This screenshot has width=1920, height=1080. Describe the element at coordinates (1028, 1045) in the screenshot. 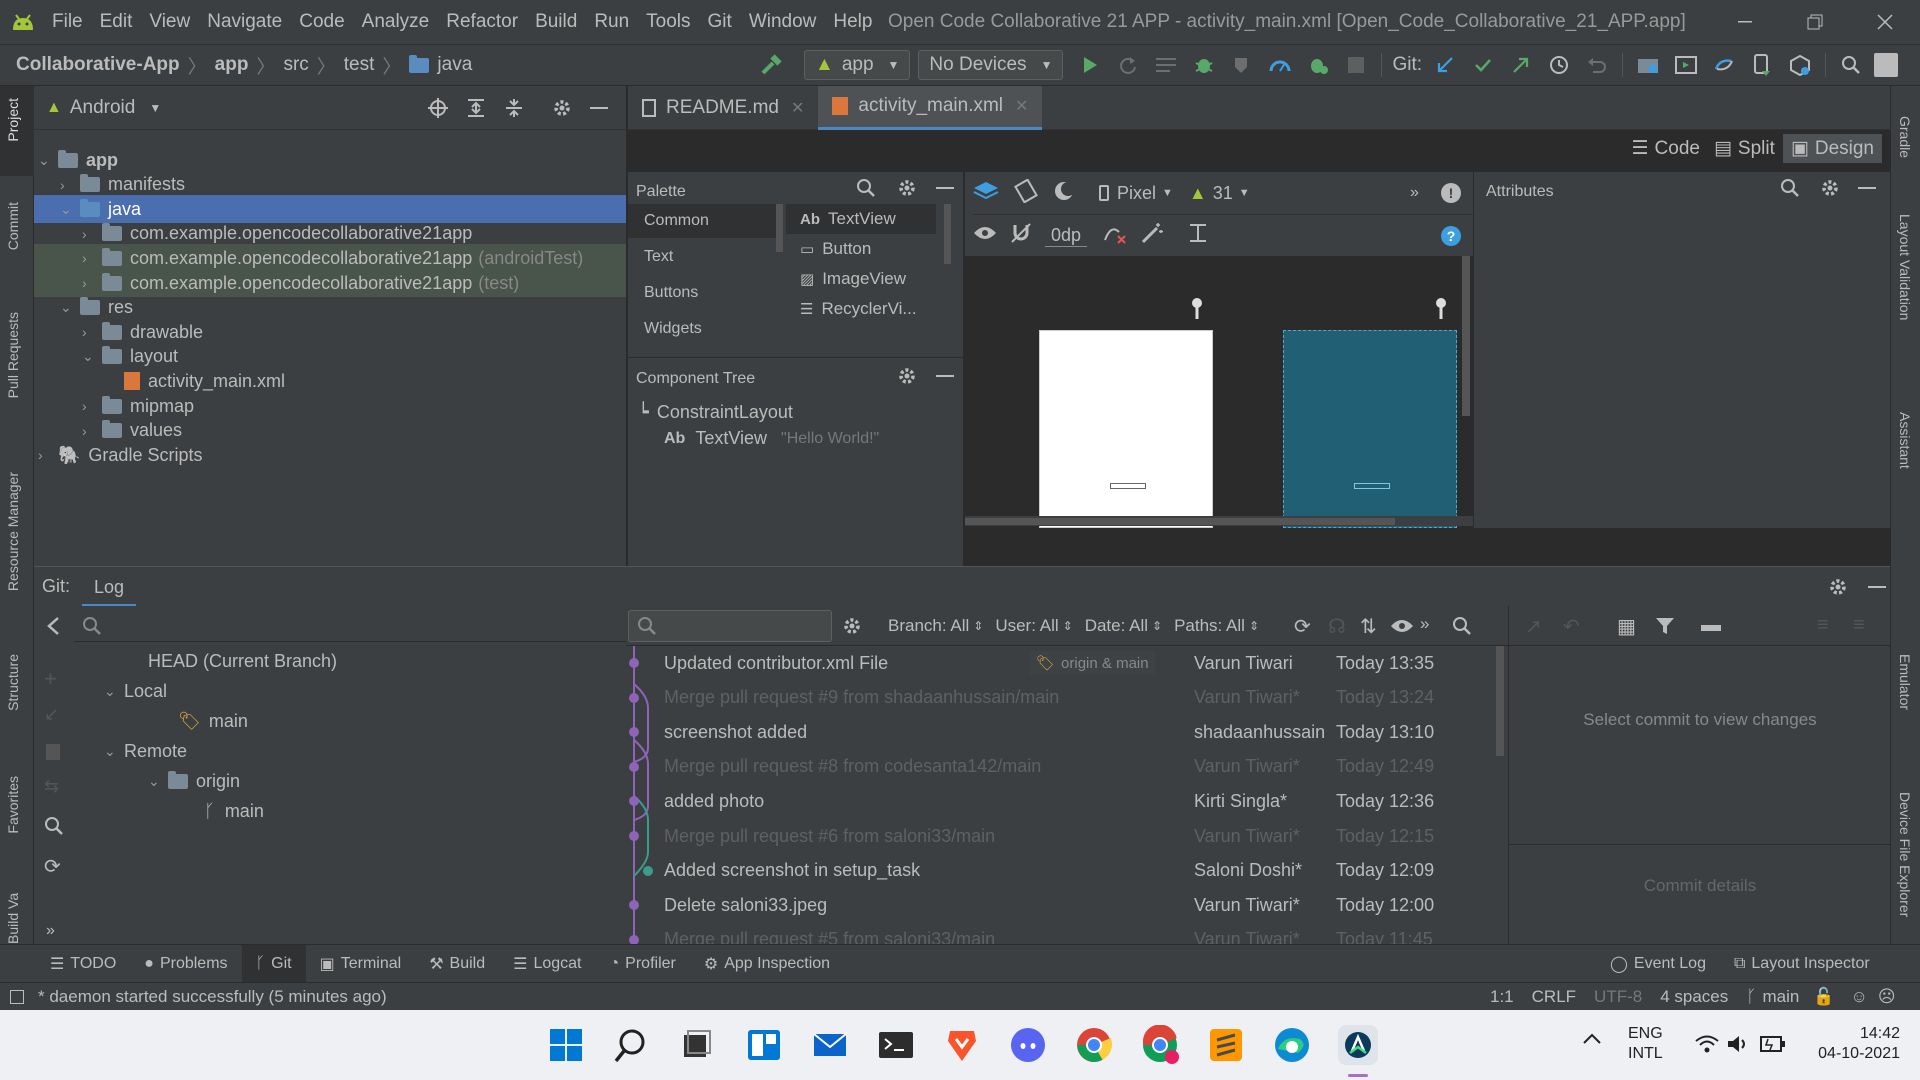

I see `discord-icon` at that location.